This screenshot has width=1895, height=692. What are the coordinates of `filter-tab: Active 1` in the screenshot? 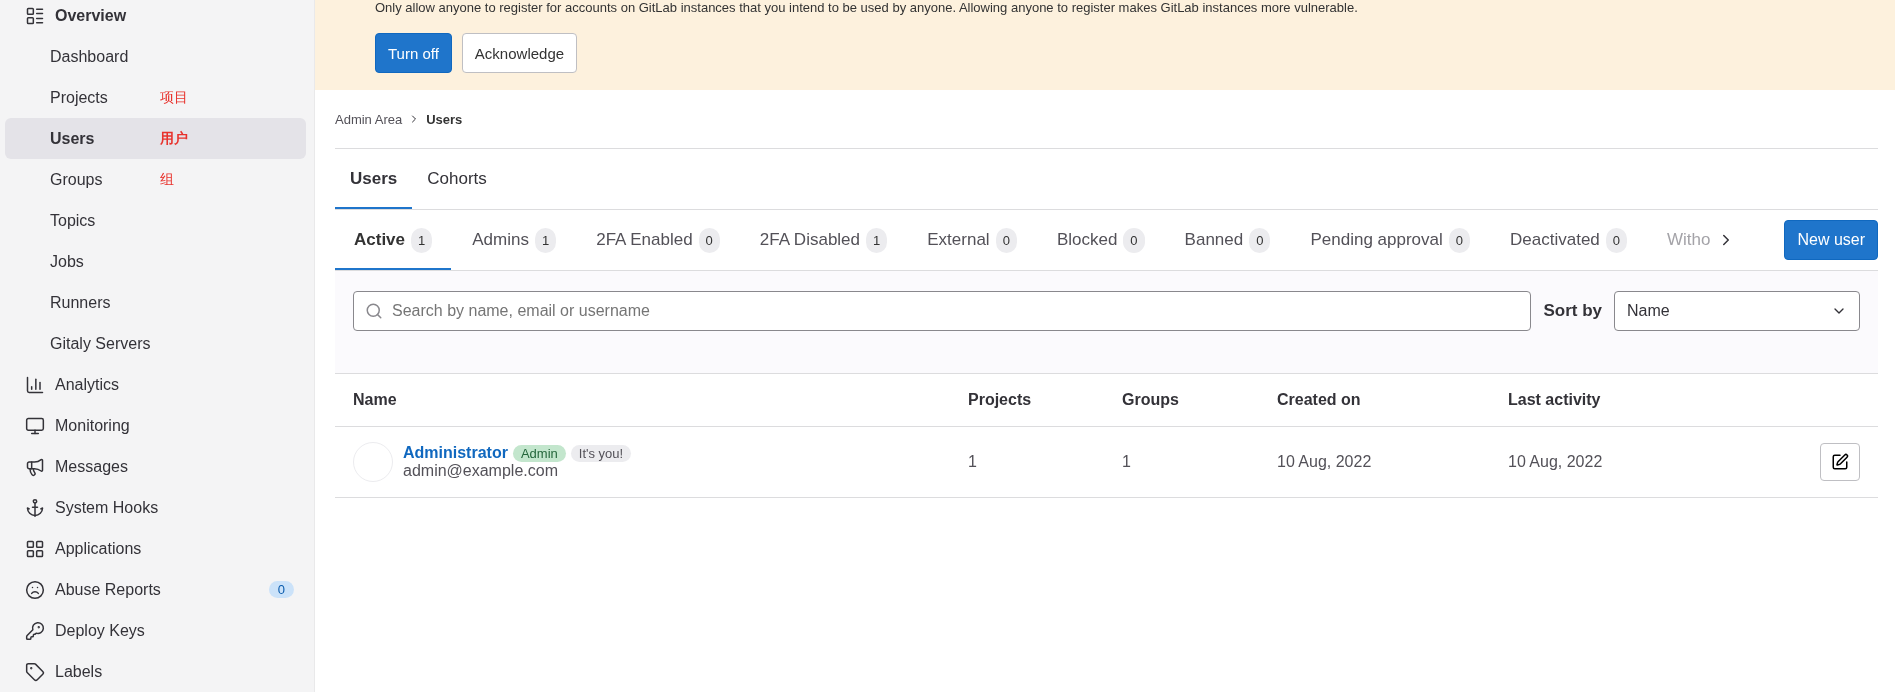 It's located at (393, 240).